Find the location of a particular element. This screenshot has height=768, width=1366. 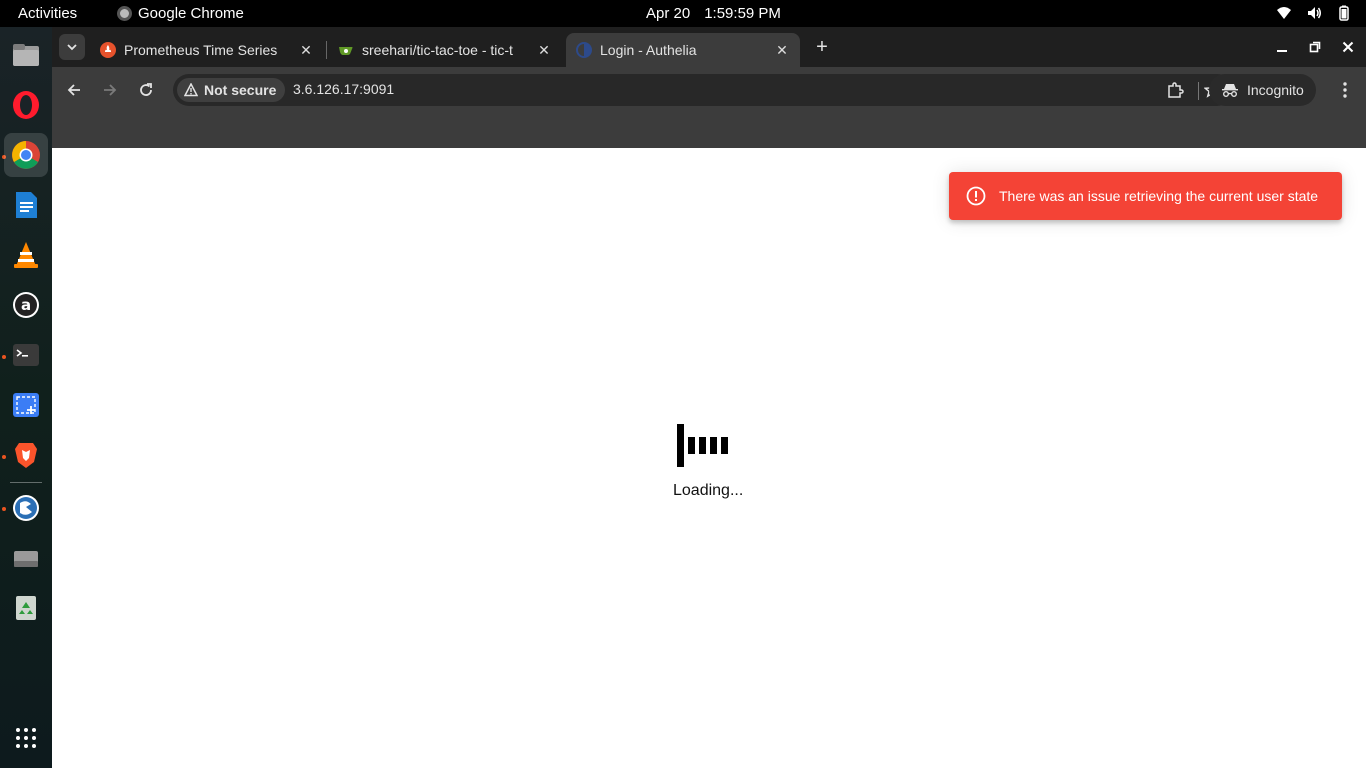

incognito-icon is located at coordinates (1230, 90).